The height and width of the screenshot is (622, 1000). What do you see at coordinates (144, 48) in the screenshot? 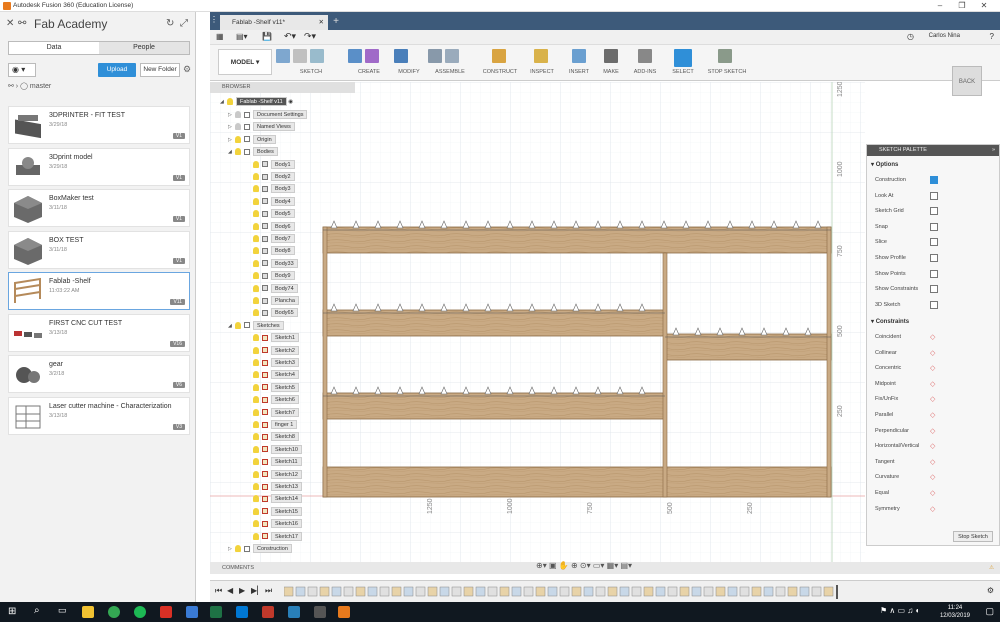
I see `tab-people: People` at bounding box center [144, 48].